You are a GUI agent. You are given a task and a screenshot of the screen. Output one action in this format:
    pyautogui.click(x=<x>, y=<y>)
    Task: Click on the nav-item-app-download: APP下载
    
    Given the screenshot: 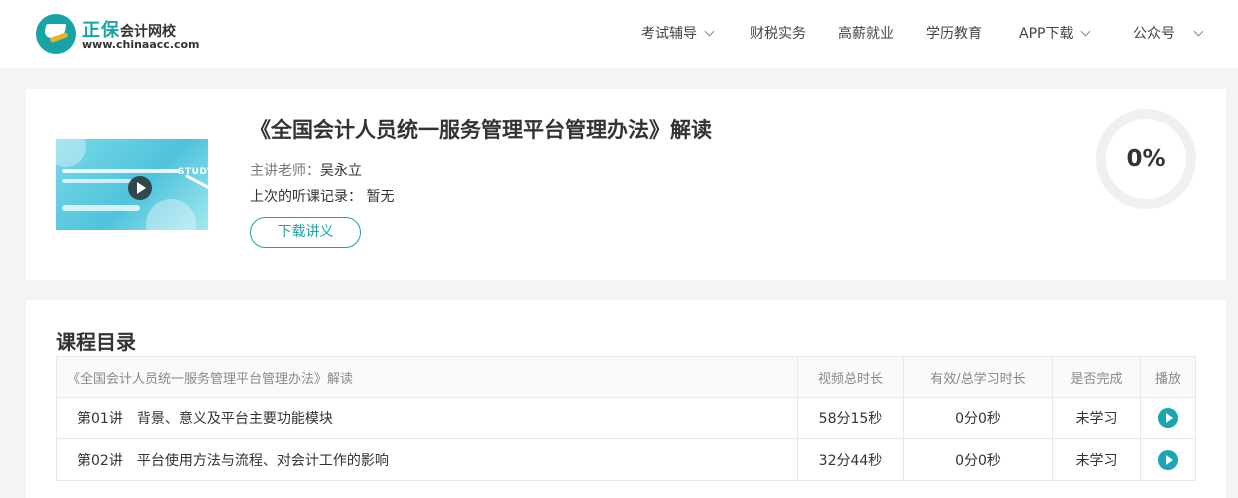 What is the action you would take?
    pyautogui.click(x=1055, y=34)
    